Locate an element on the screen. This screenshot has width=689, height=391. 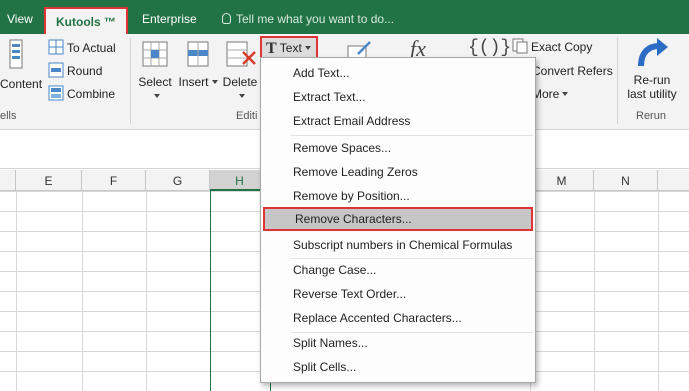
to-actual-button: To Actual is located at coordinates (82, 48).